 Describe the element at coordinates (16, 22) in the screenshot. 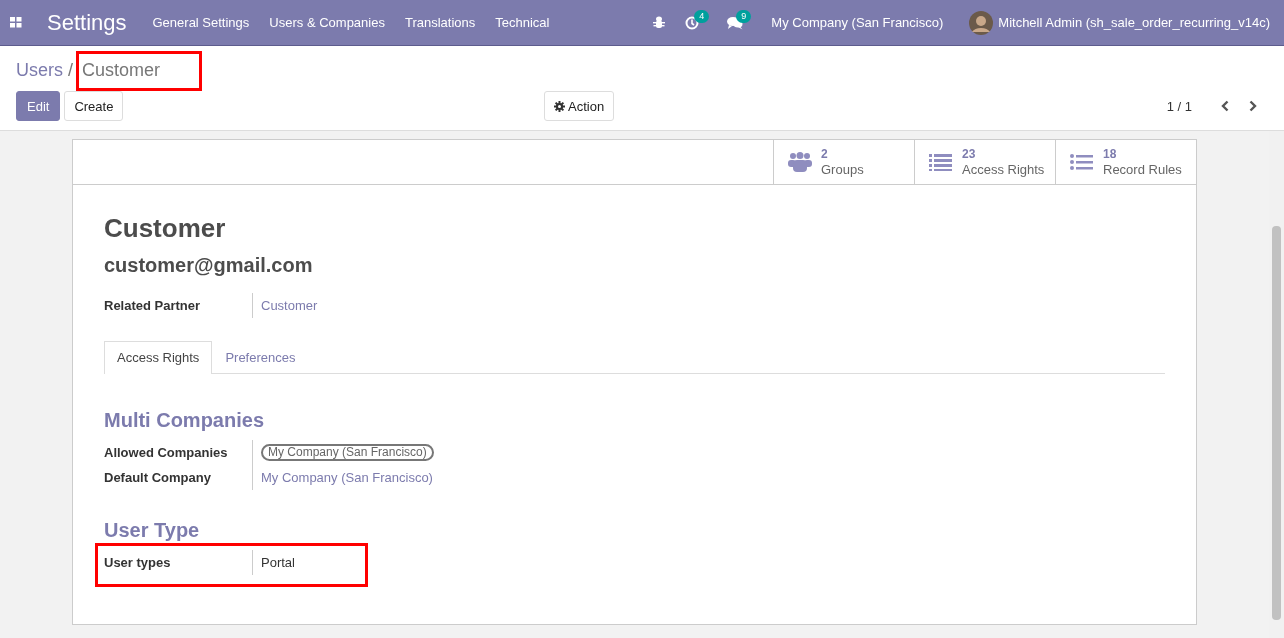

I see `apps-menu-icon` at that location.